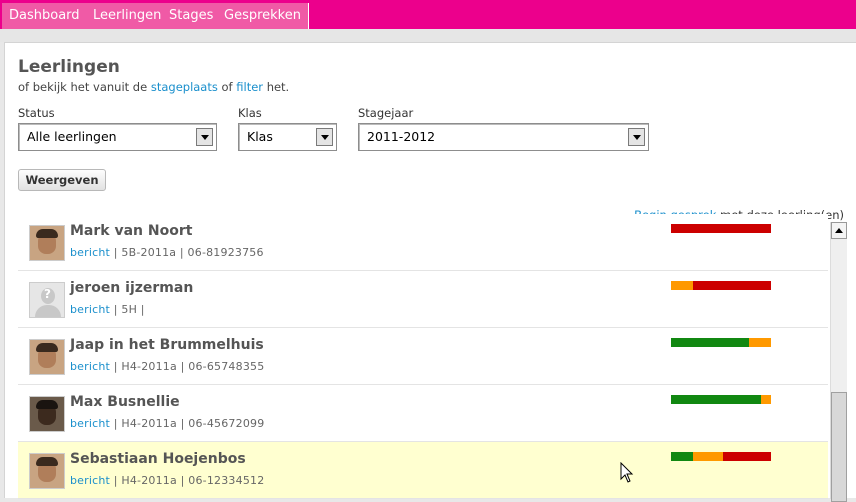 This screenshot has height=502, width=856. What do you see at coordinates (128, 16) in the screenshot?
I see `tab-leerlingen: Leerlingen` at bounding box center [128, 16].